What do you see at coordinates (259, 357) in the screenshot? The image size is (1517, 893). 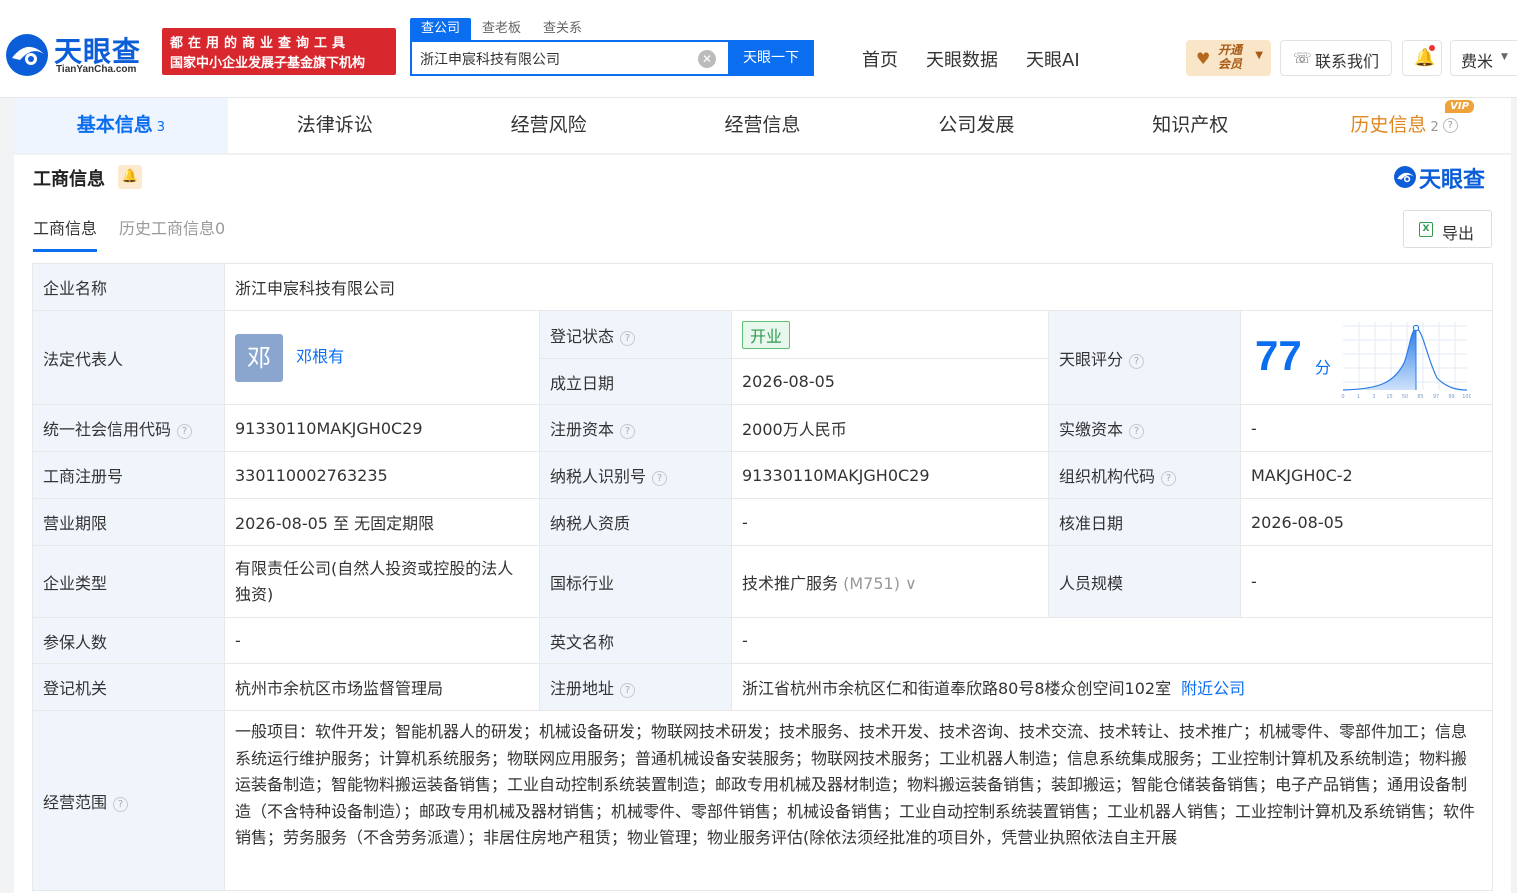 I see `avatar: 邓` at bounding box center [259, 357].